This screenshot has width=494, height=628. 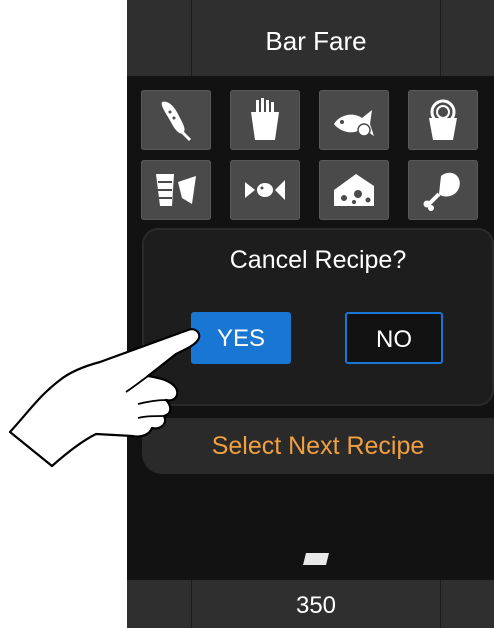 I want to click on shrimp-icon, so click(x=265, y=190).